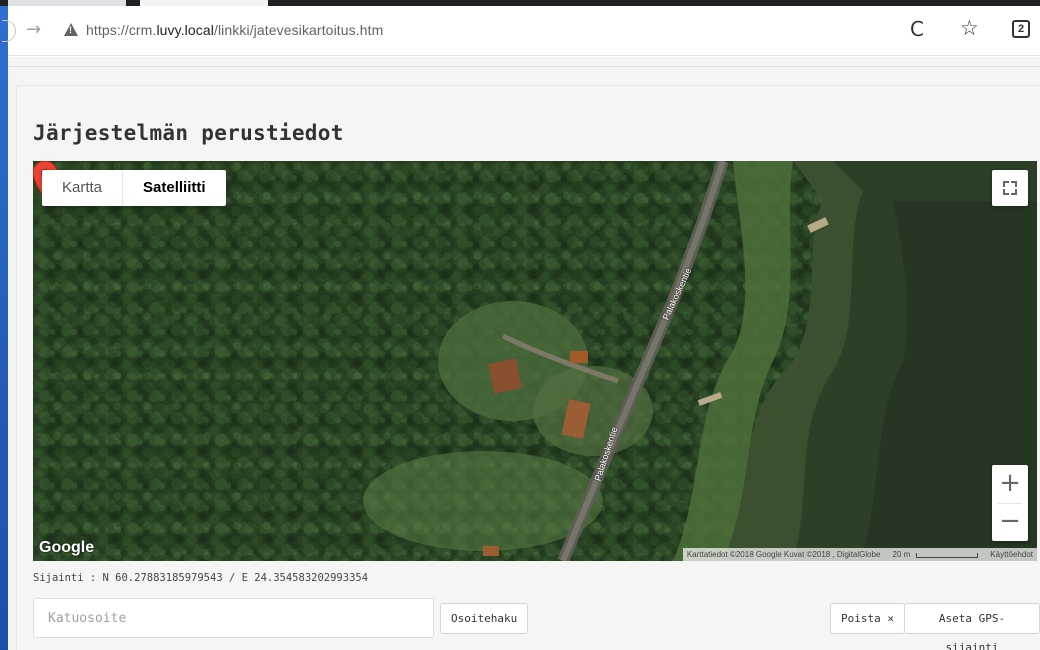 This screenshot has height=650, width=1040. What do you see at coordinates (1010, 522) in the screenshot?
I see `zoom-out-button: −` at bounding box center [1010, 522].